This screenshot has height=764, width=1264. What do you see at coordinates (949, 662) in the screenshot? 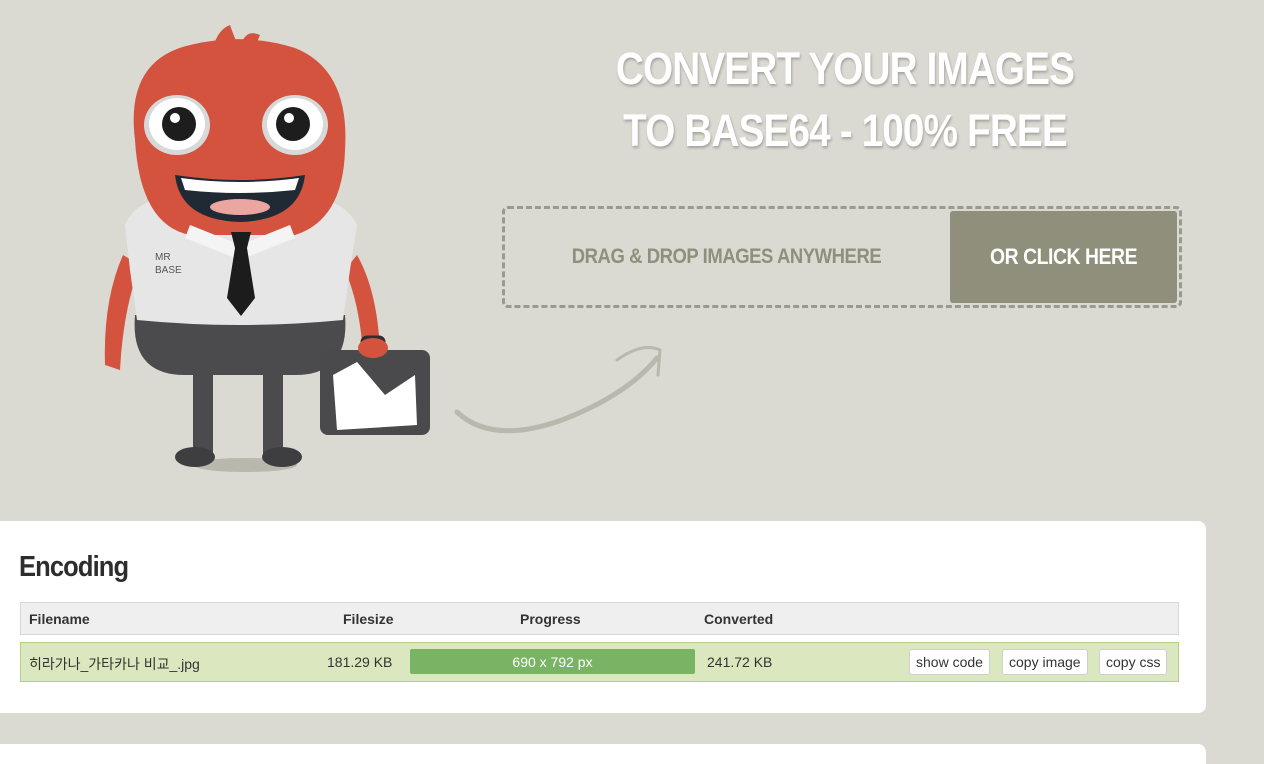
I see `show-code-button: show code` at bounding box center [949, 662].